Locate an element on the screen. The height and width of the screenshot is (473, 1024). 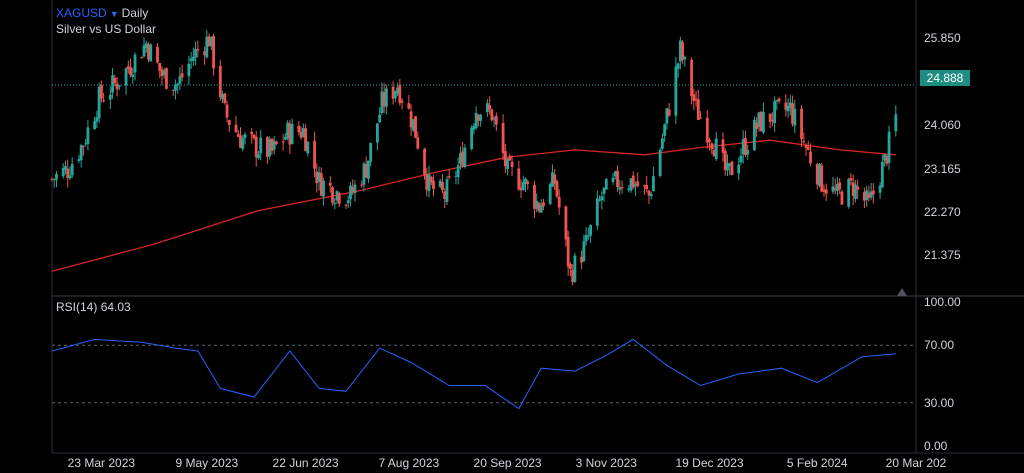
date-tick-label: 7 Aug 2023 is located at coordinates (409, 463).